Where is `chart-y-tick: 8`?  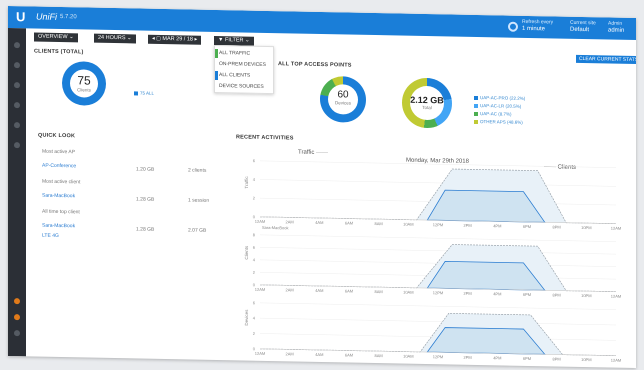
chart-y-tick: 8 is located at coordinates (254, 234).